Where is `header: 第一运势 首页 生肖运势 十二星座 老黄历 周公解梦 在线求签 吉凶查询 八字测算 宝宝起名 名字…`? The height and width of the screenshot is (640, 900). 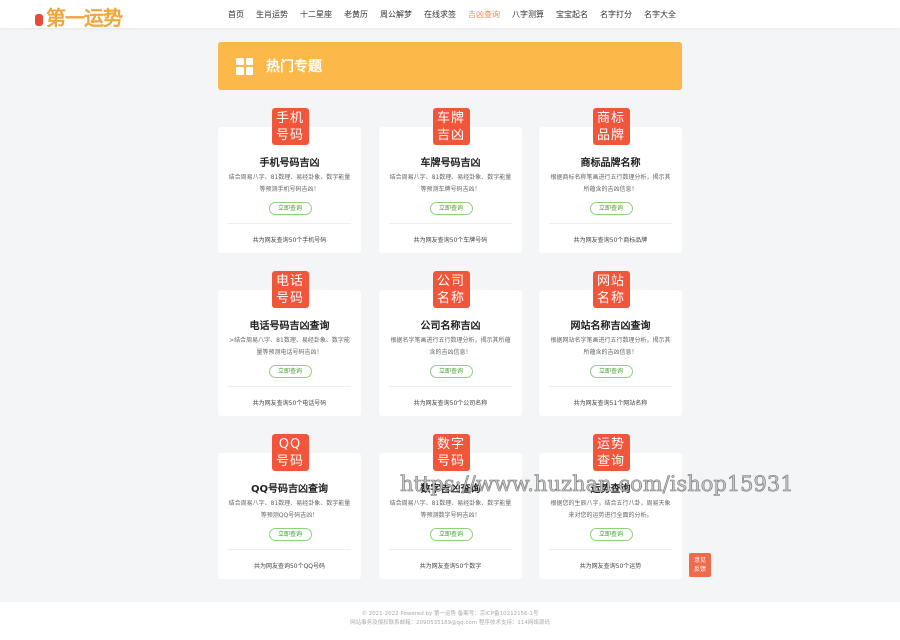
header: 第一运势 首页 生肖运势 十二星座 老黄历 周公解梦 在线求签 吉凶查询 八字测算 宝宝起名 名字… is located at coordinates (450, 15).